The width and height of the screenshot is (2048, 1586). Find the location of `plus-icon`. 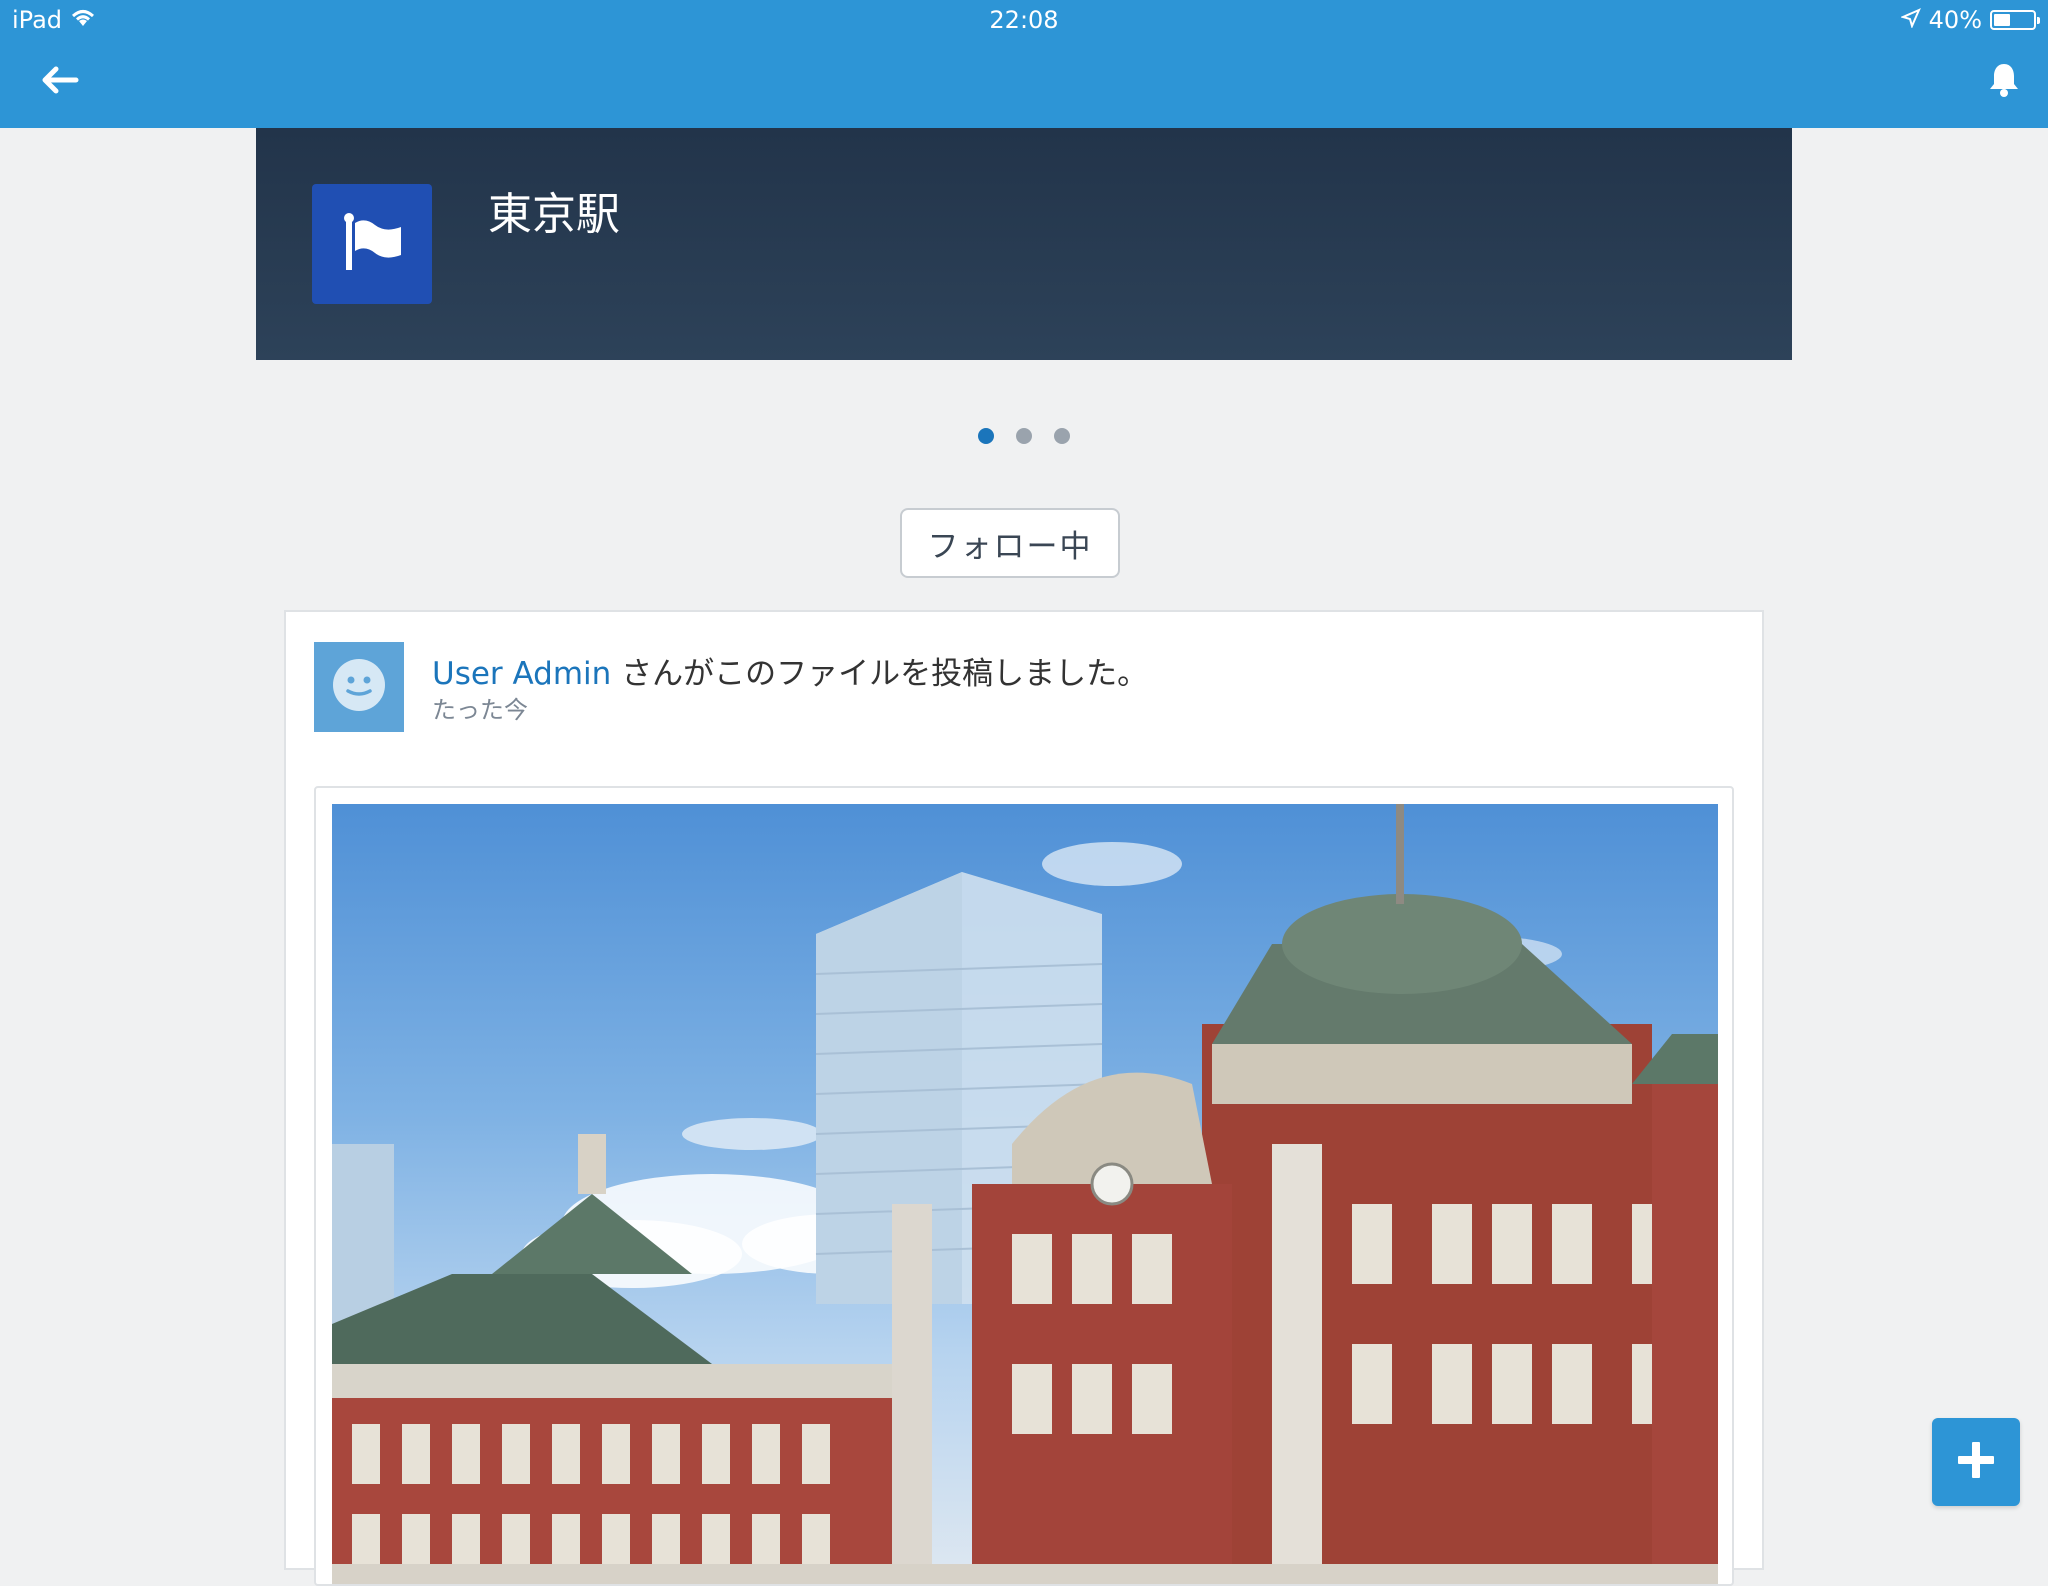

plus-icon is located at coordinates (1976, 1462).